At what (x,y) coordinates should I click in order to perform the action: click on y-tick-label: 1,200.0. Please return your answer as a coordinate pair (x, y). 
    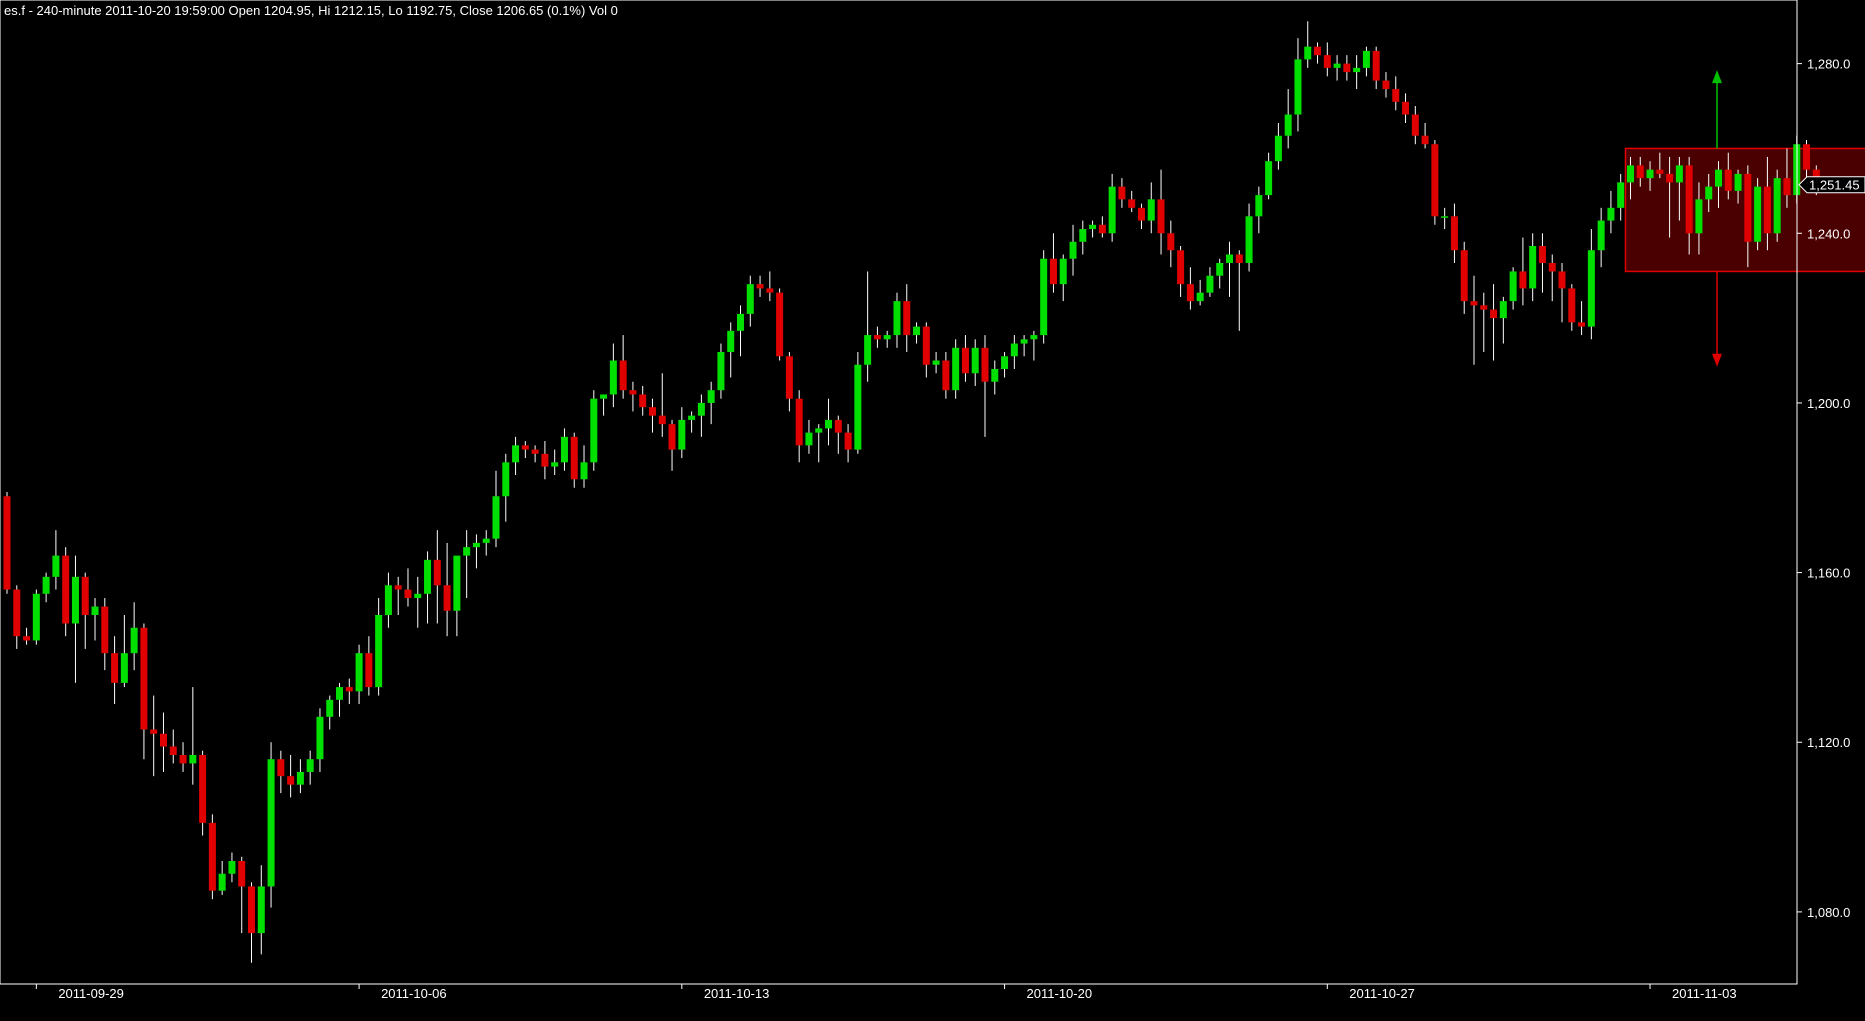
    Looking at the image, I should click on (1828, 403).